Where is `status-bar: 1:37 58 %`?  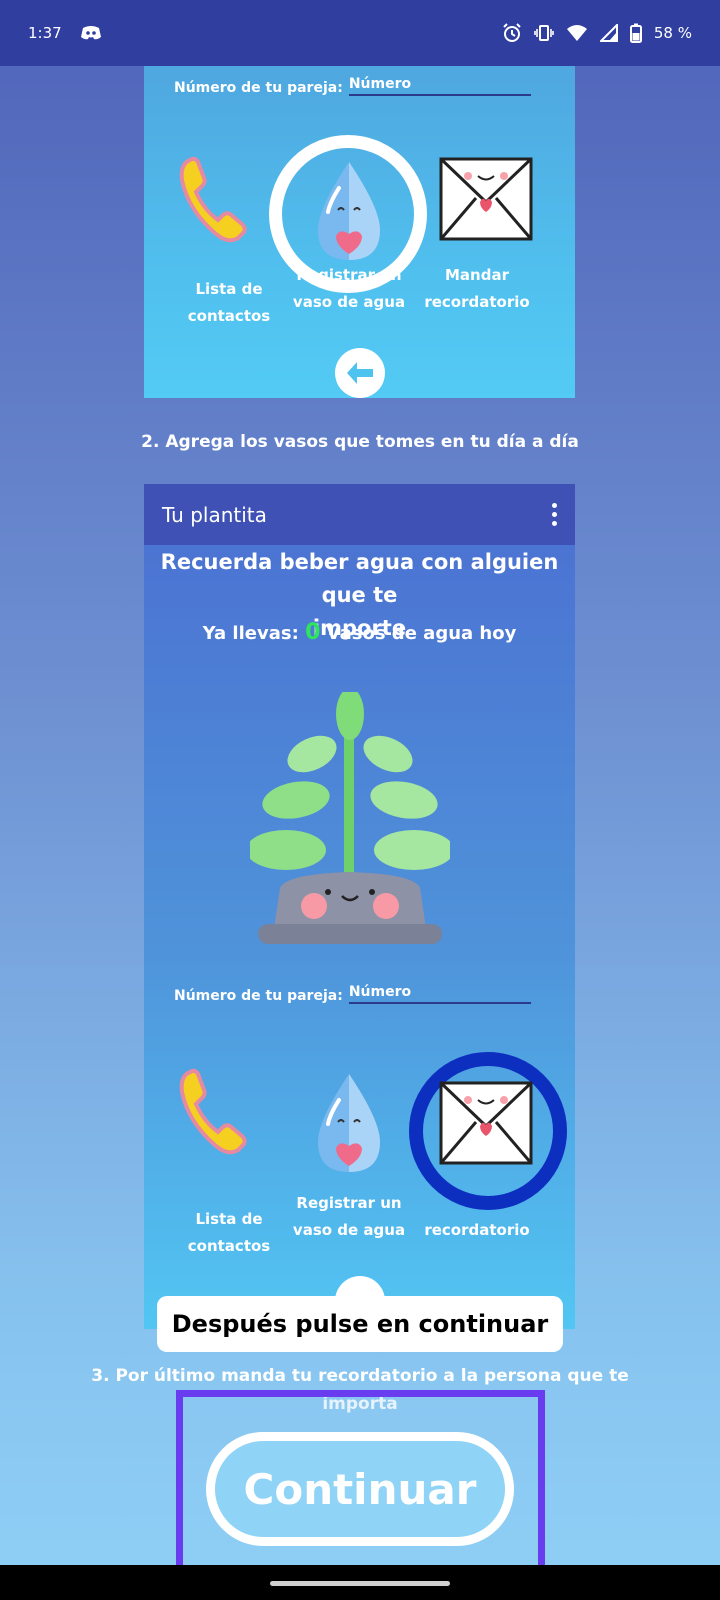
status-bar: 1:37 58 % is located at coordinates (360, 33).